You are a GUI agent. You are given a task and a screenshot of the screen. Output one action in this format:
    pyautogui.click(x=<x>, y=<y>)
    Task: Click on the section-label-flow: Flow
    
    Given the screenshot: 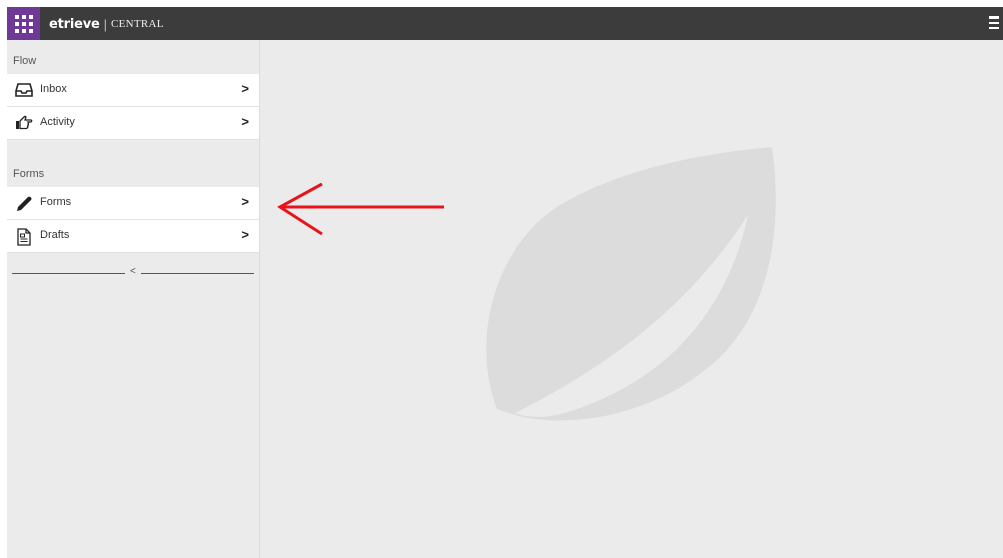 What is the action you would take?
    pyautogui.click(x=25, y=61)
    